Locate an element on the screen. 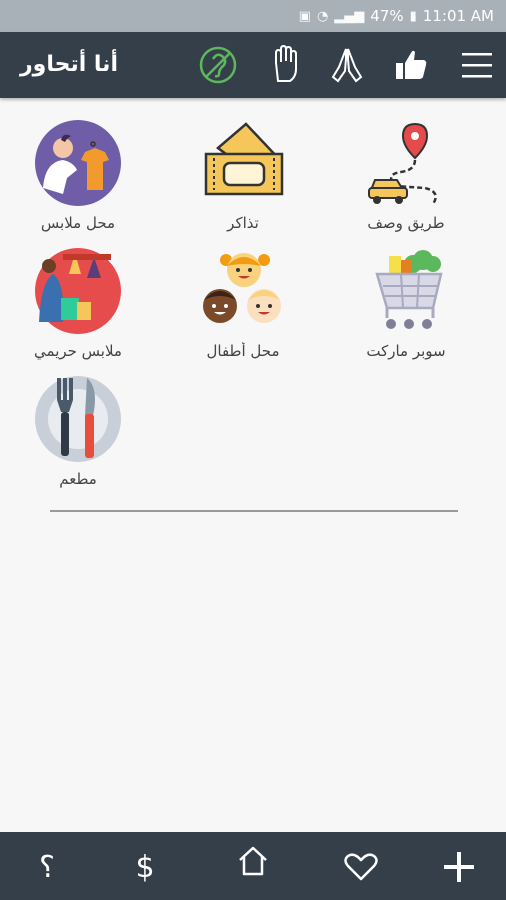 The image size is (506, 900). add-button is located at coordinates (459, 867).